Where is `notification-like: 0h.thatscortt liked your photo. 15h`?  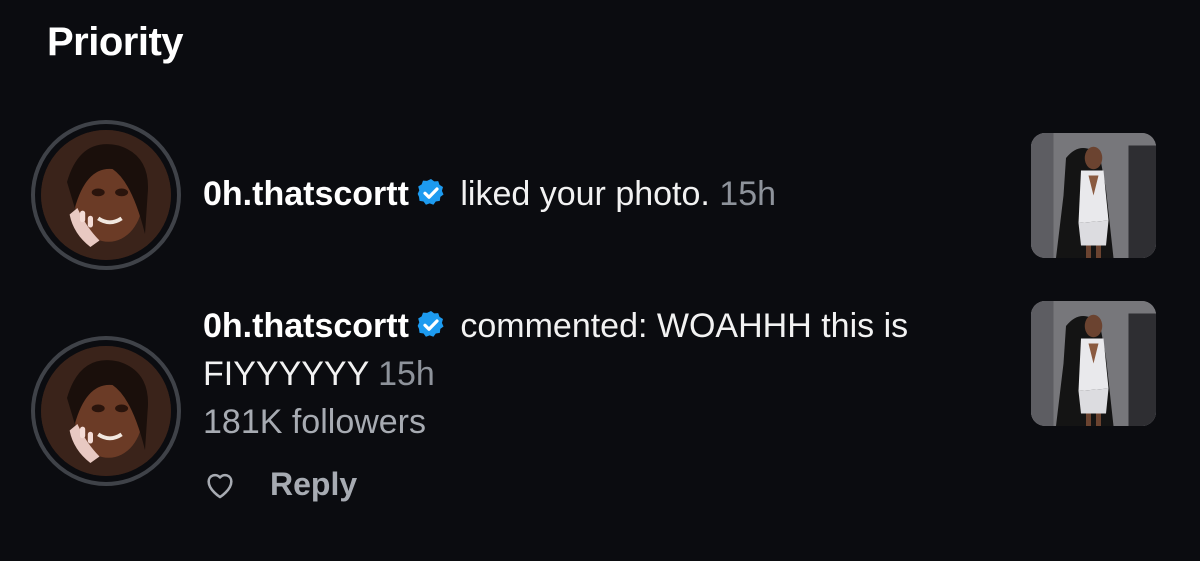
notification-like: 0h.thatscortt liked your photo. 15h is located at coordinates (603, 194).